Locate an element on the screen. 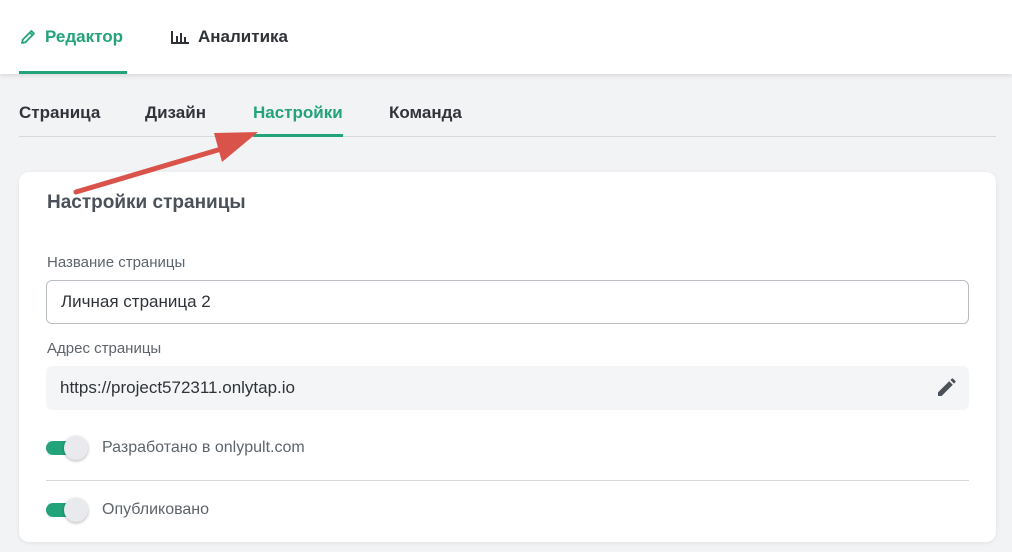  tab-analytics-label: Аналитика is located at coordinates (243, 36).